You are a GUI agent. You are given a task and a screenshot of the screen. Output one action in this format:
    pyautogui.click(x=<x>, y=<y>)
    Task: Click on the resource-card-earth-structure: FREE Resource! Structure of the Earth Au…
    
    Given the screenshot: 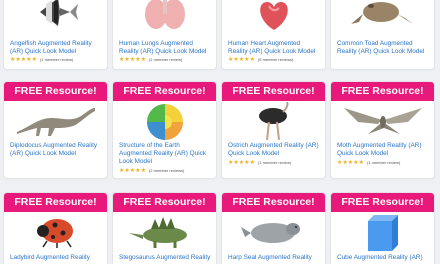 What is the action you would take?
    pyautogui.click(x=164, y=130)
    